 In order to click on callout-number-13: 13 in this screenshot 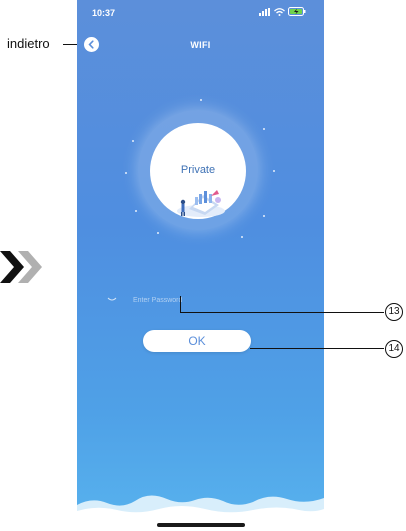, I will do `click(394, 312)`.